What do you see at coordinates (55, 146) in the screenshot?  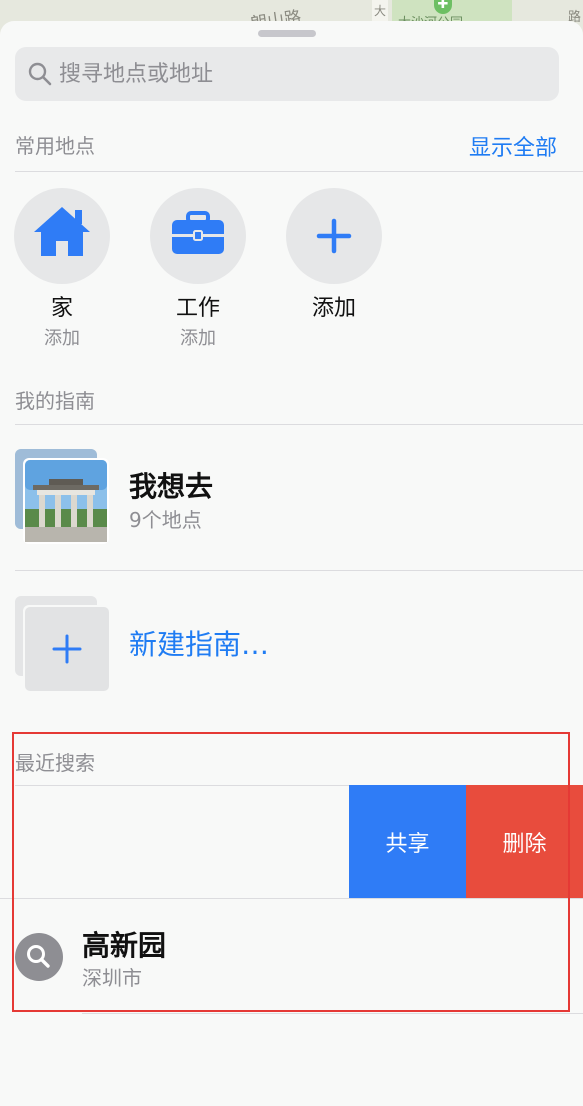 I see `favorites-header: 常用地点` at bounding box center [55, 146].